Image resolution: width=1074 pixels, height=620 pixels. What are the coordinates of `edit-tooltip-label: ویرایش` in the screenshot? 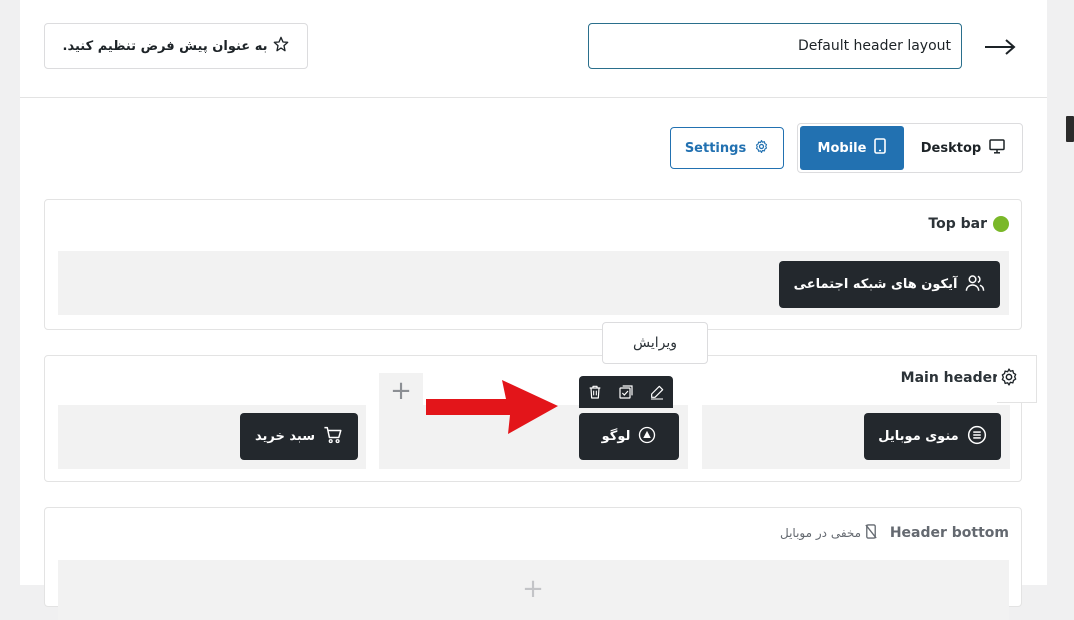 It's located at (655, 343).